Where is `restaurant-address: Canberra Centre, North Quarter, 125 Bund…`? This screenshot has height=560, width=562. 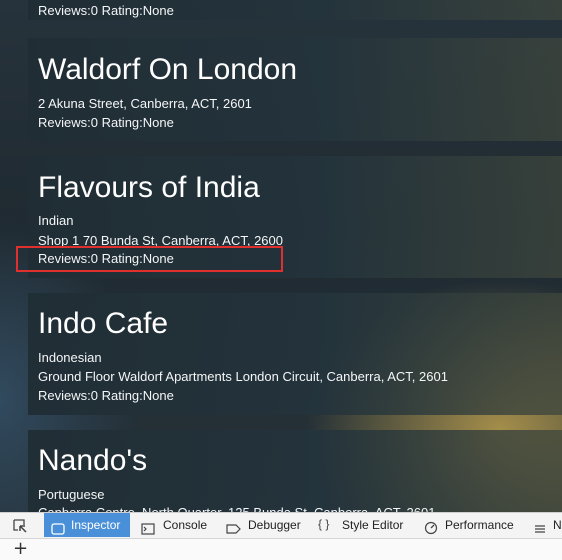 restaurant-address: Canberra Centre, North Quarter, 125 Bund… is located at coordinates (236, 508).